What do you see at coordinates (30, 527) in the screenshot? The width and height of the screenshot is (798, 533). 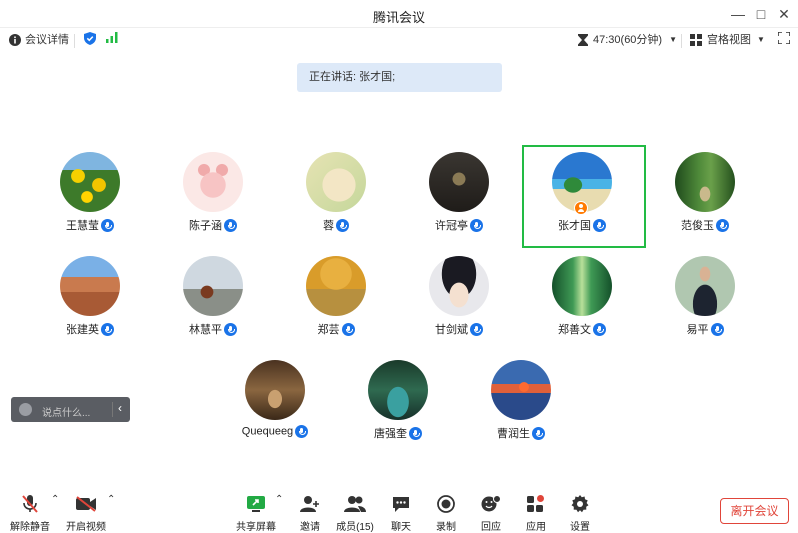 I see `unmute-label: 解除静音` at bounding box center [30, 527].